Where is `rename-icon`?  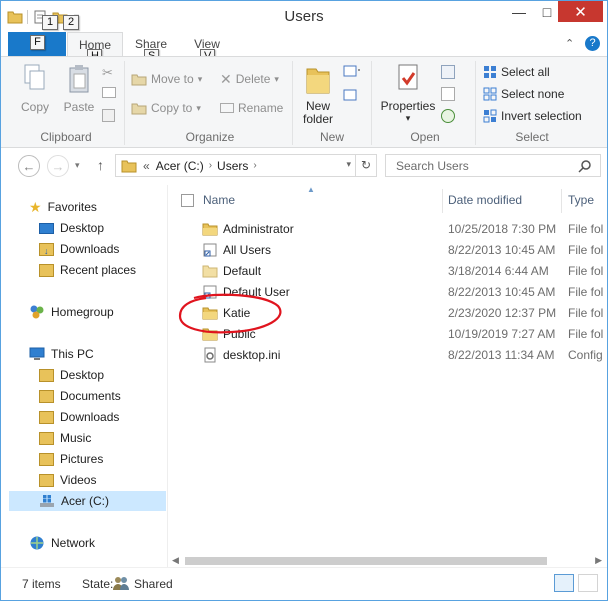
rename-icon is located at coordinates (227, 108).